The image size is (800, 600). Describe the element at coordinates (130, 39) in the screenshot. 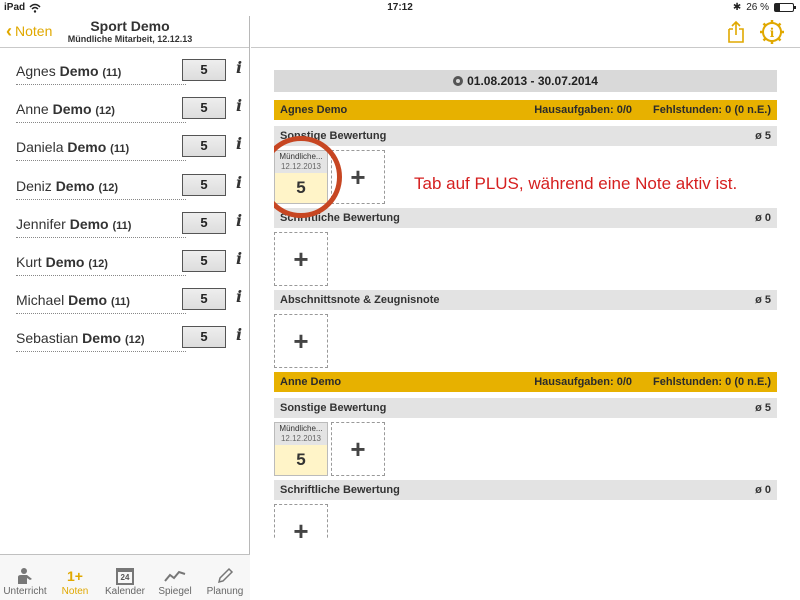

I see `course-subtitle: Mündliche Mitarbeit, 12.12.13` at that location.